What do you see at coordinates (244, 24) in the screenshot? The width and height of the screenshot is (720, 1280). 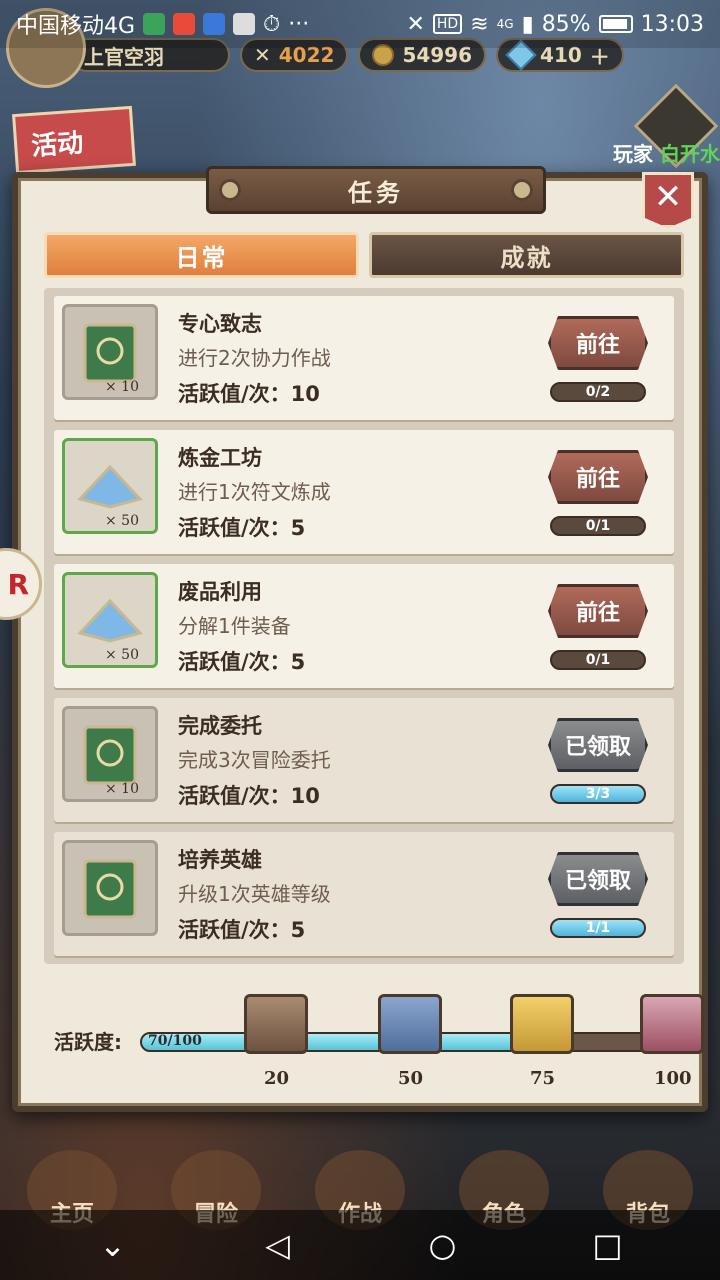 I see `lock-icon` at bounding box center [244, 24].